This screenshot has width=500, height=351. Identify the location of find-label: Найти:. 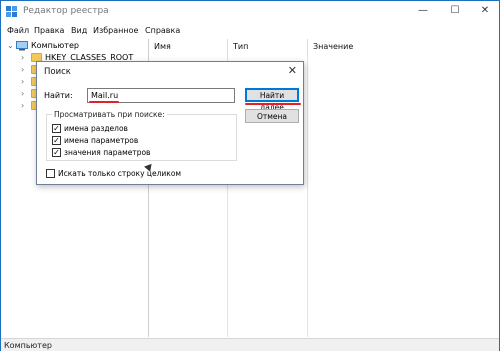
(58, 95).